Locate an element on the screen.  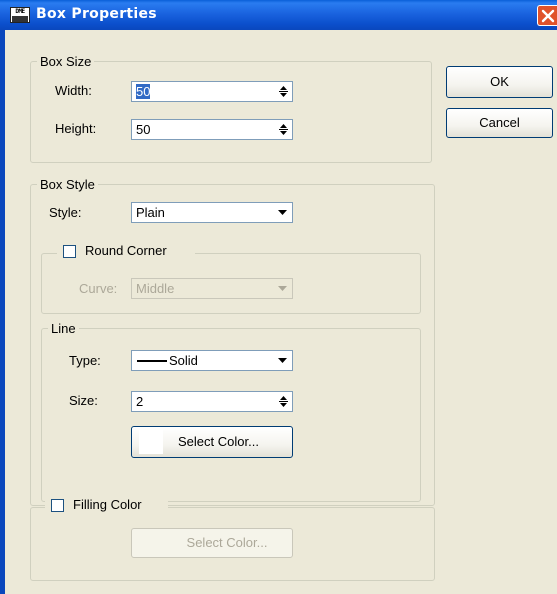
curve-dropdown: Middle is located at coordinates (212, 288).